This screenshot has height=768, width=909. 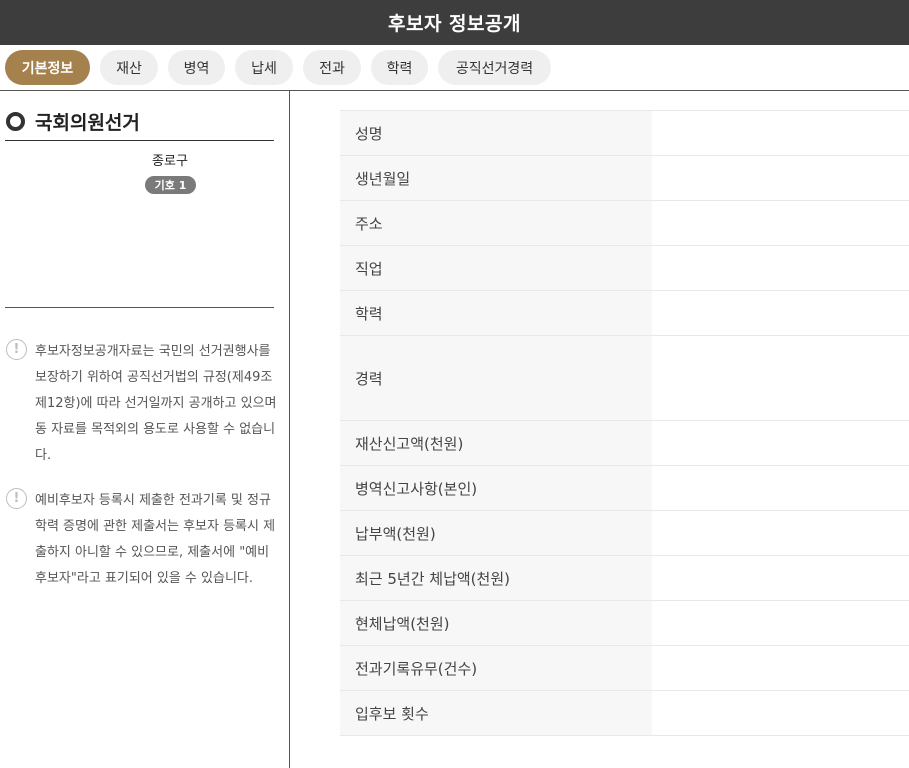 I want to click on table-row: 생년월일, so click(x=624, y=178).